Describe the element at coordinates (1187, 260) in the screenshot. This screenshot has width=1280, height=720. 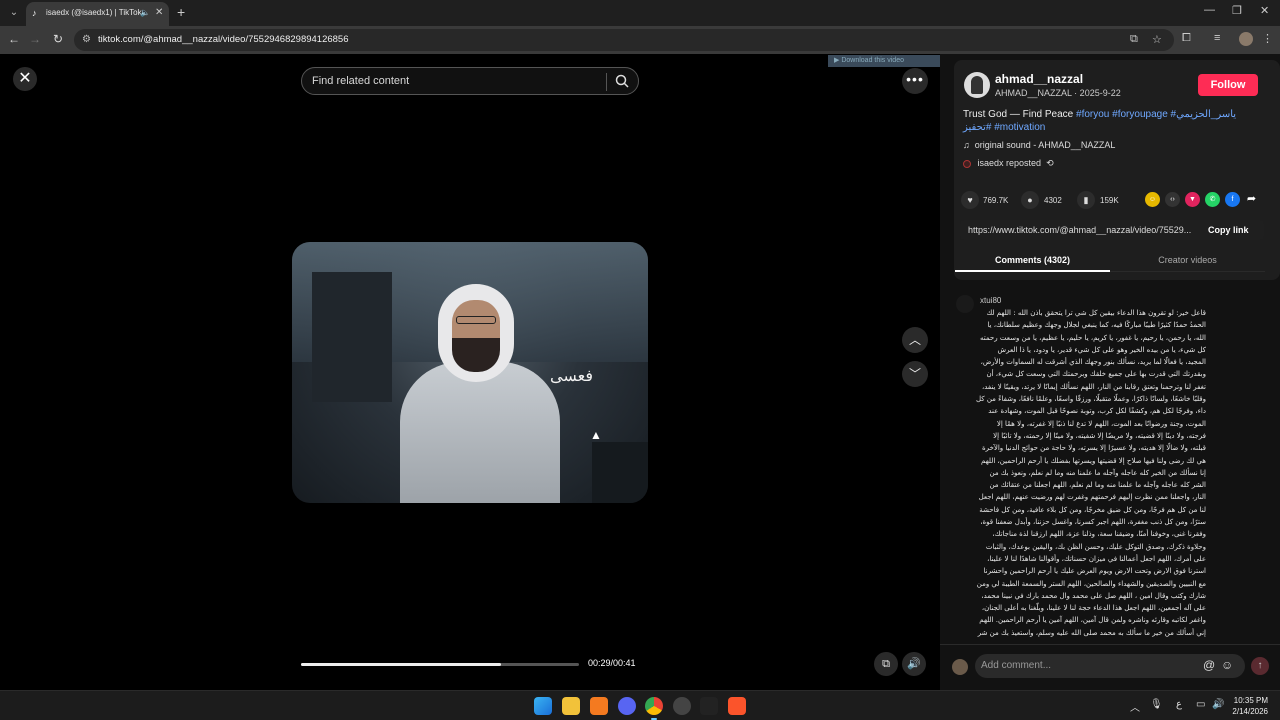
I see `tab-creator-videos: Creator videos` at that location.